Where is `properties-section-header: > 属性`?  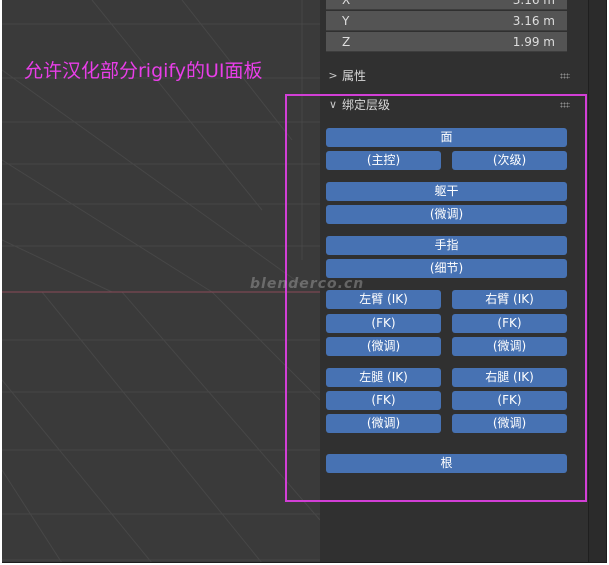
properties-section-header: > 属性 is located at coordinates (448, 76).